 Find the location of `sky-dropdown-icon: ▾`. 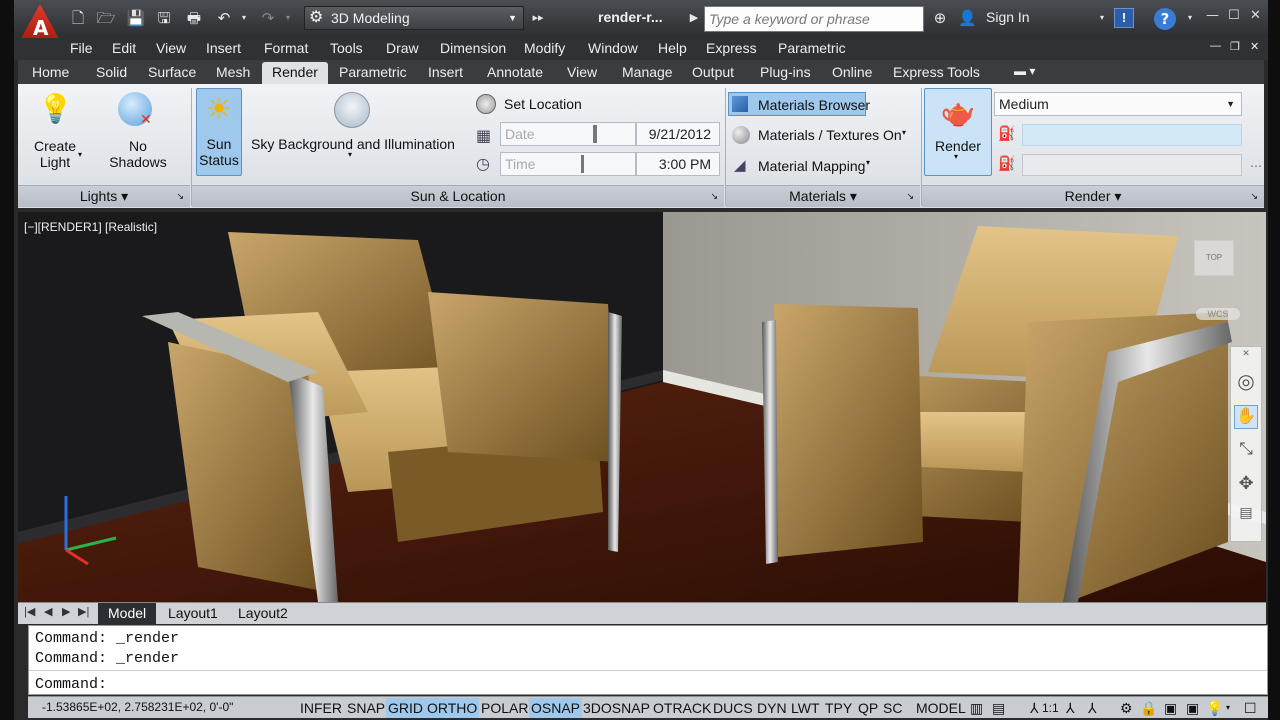

sky-dropdown-icon: ▾ is located at coordinates (350, 154).